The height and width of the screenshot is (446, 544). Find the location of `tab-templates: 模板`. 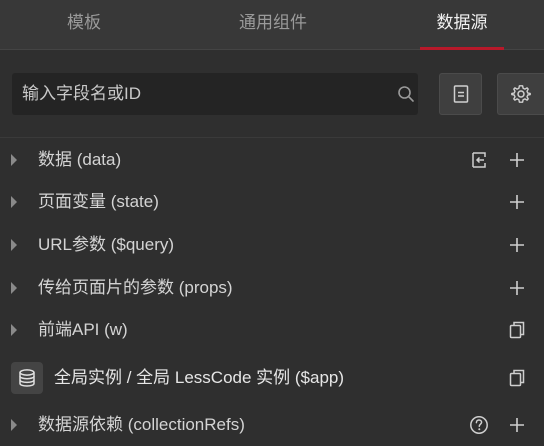

tab-templates: 模板 is located at coordinates (84, 25).